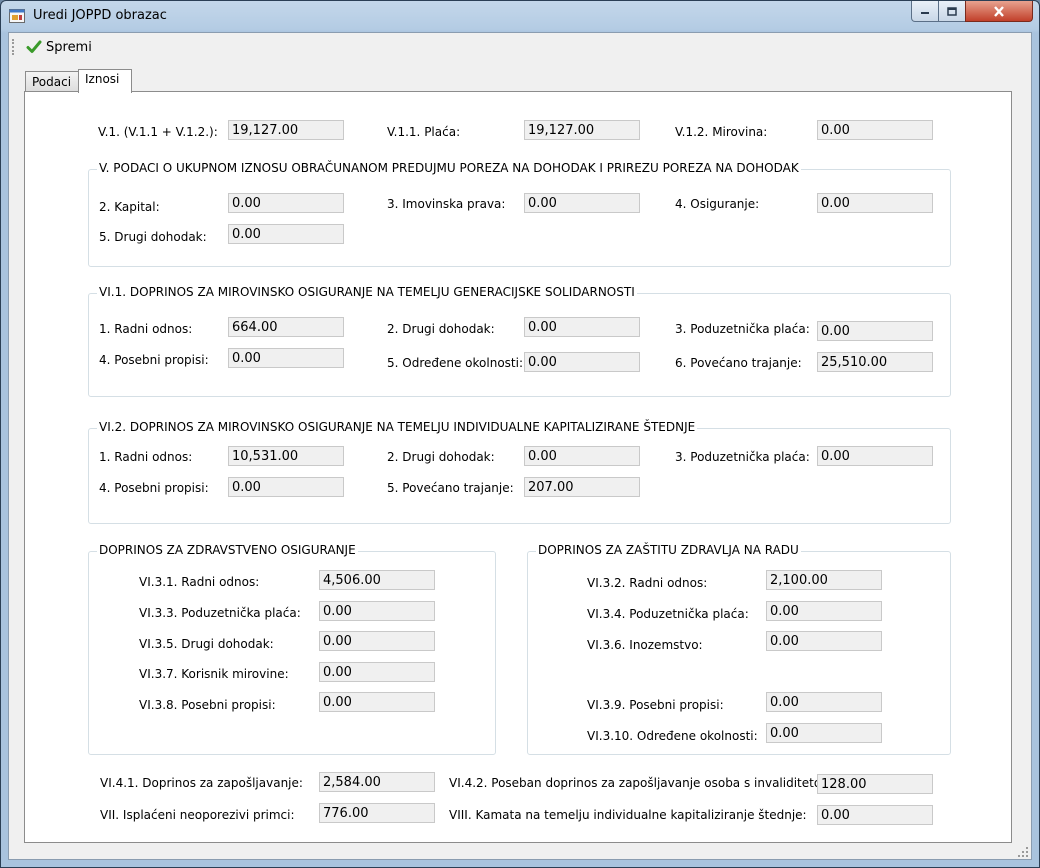 This screenshot has height=868, width=1040. Describe the element at coordinates (441, 457) in the screenshot. I see `field-label-vi2-drugi: 2. Drugi dohodak:` at that location.